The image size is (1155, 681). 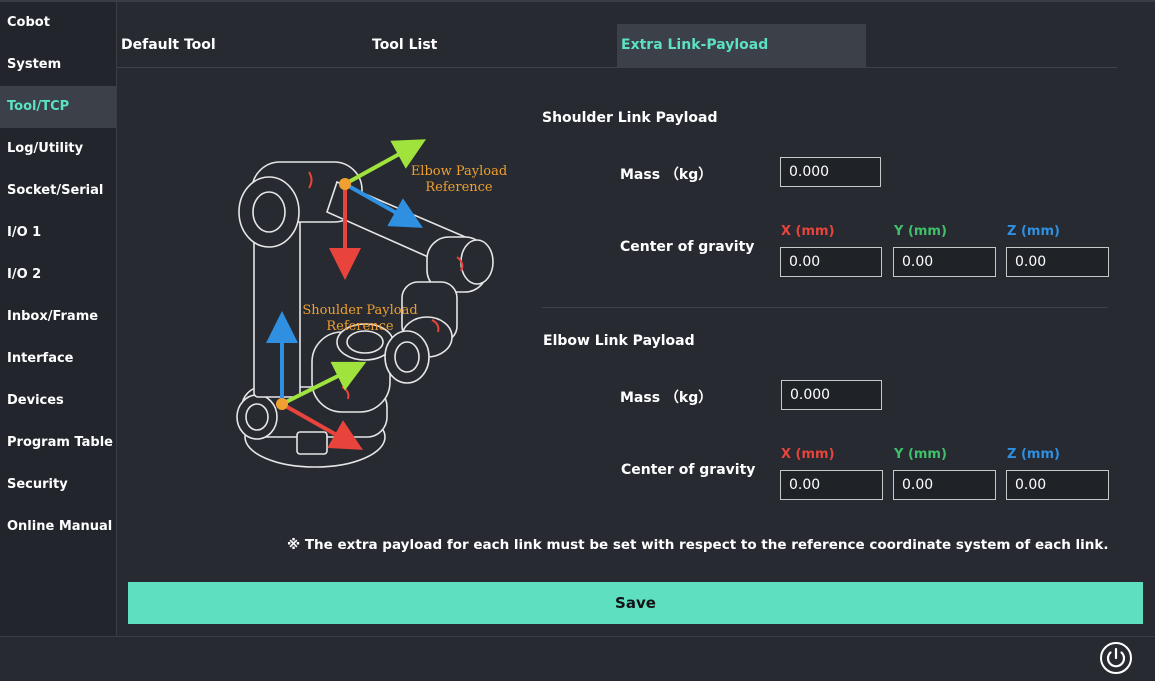 I want to click on sidebar-item-inbox-frame: Inbox/Frame, so click(x=58, y=317).